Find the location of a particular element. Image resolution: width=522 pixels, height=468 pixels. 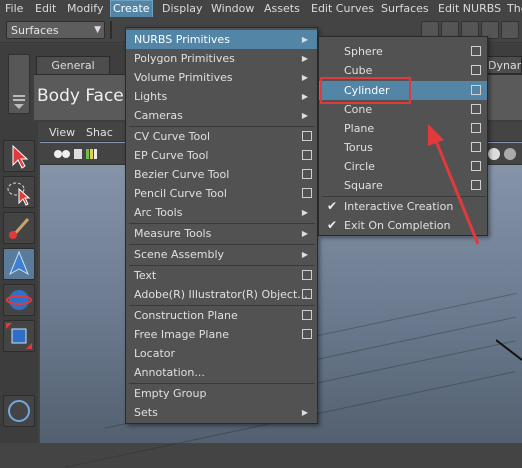

menu-item-ep-curve-tool: EP Curve Tool is located at coordinates (221, 155).